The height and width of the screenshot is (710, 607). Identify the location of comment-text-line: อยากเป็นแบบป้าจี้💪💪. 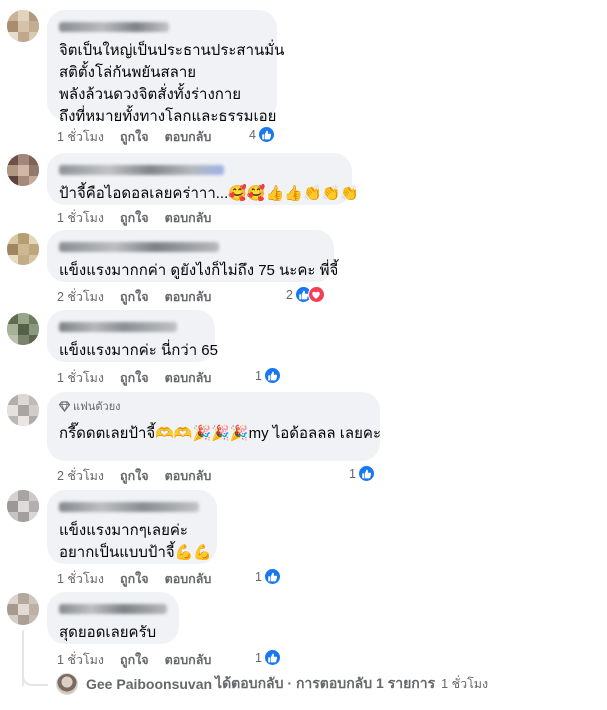
(136, 552).